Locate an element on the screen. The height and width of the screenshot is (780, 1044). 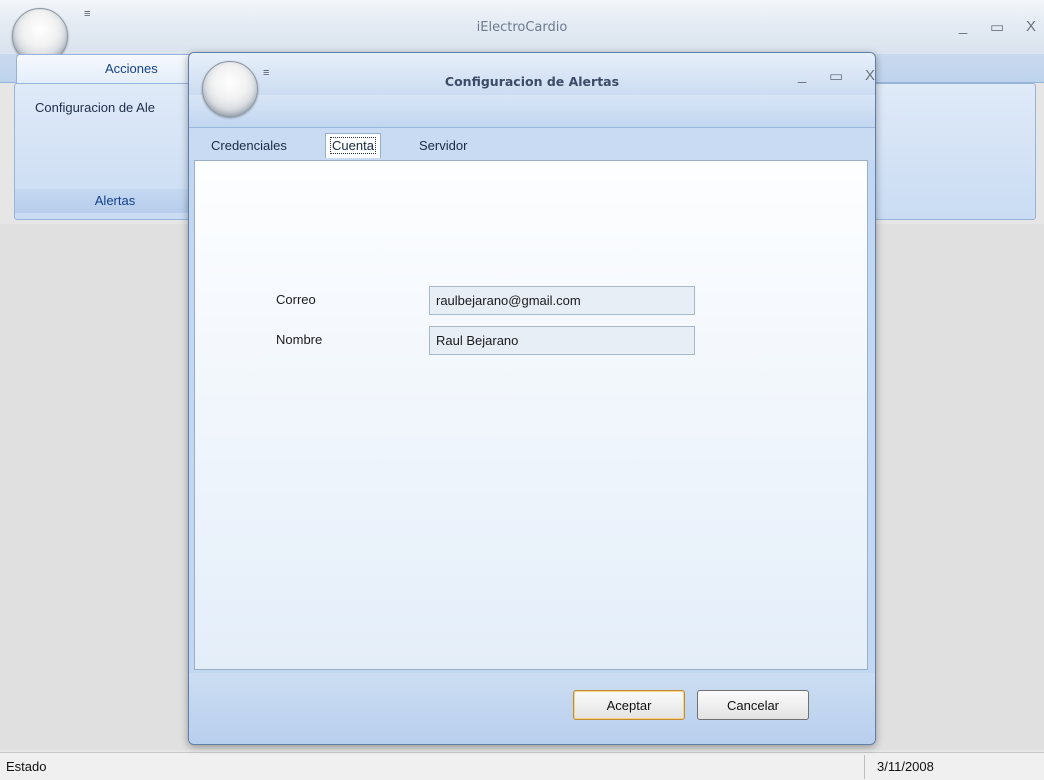
tab-cuenta-label: Cuenta is located at coordinates (353, 145).